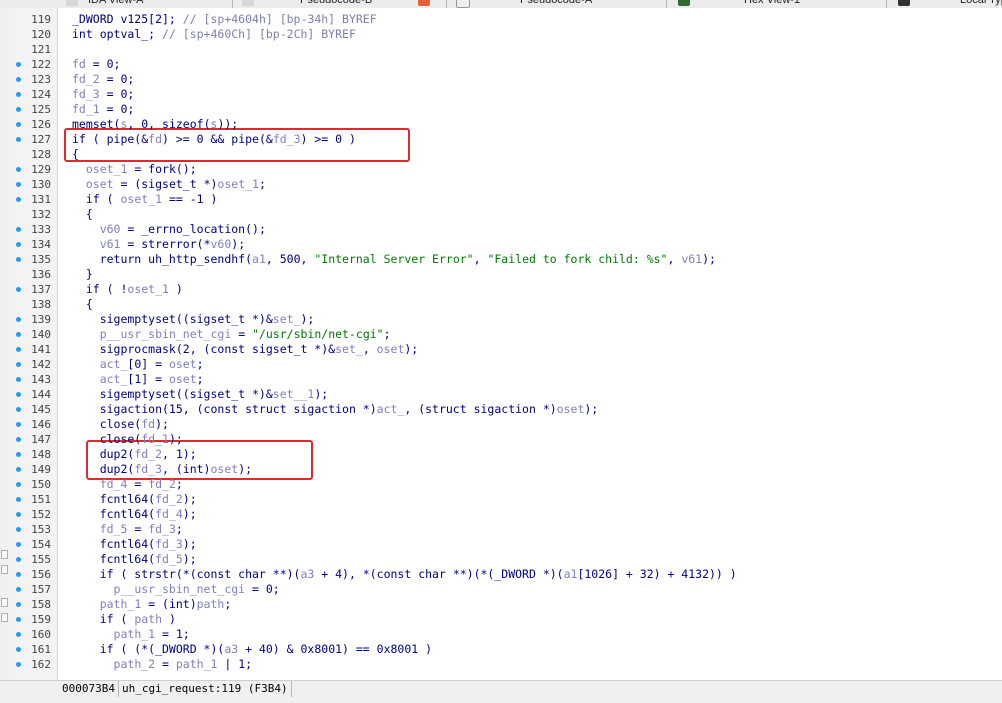 This screenshot has width=1002, height=703. What do you see at coordinates (41, 94) in the screenshot?
I see `line-number: 124` at bounding box center [41, 94].